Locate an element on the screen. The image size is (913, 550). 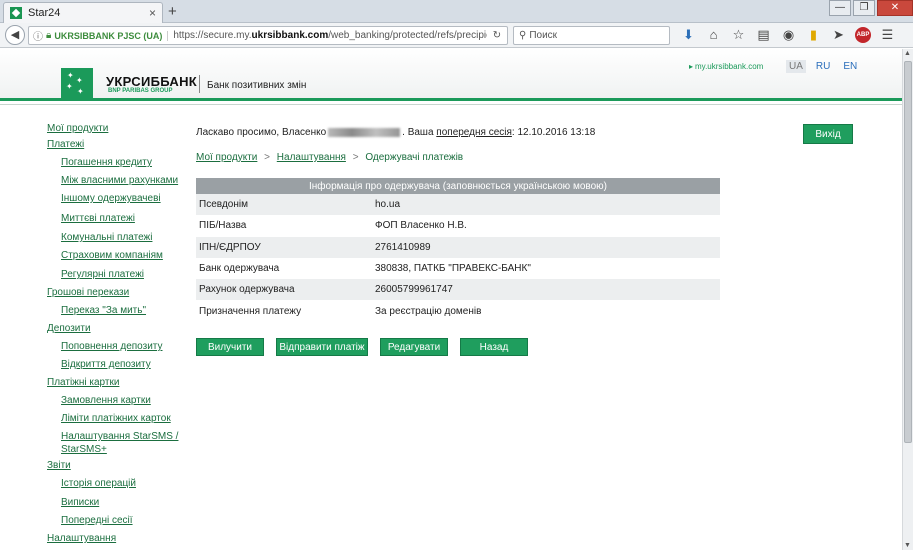
row-label: ПІБ/Назва is located at coordinates (223, 226).